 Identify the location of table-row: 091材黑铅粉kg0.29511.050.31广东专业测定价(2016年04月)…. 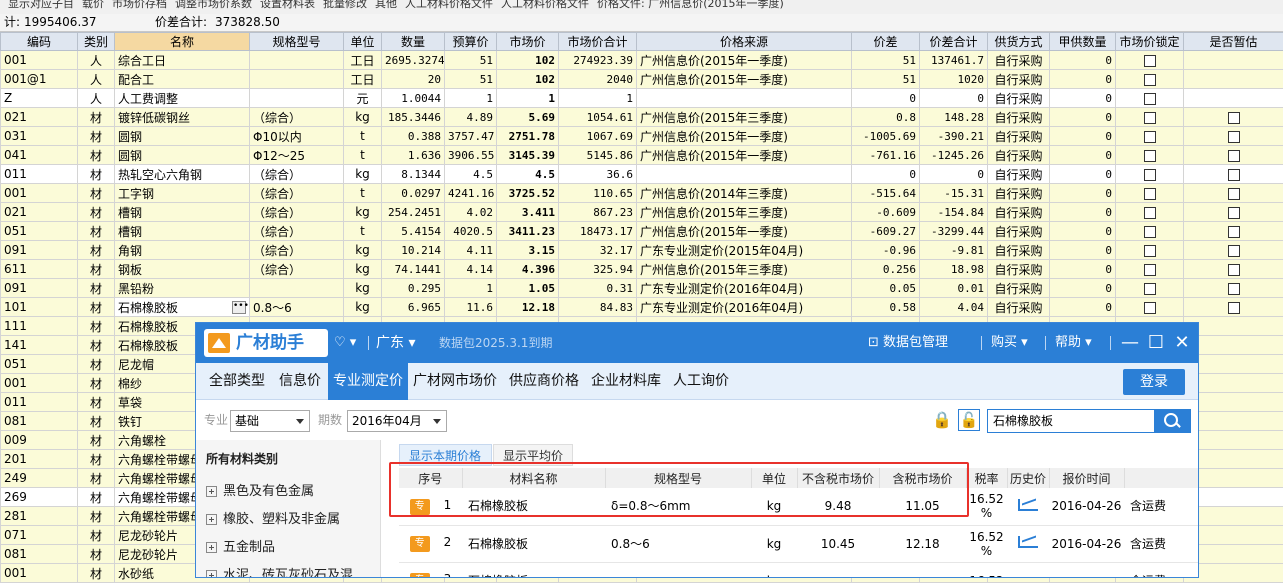
(642, 288).